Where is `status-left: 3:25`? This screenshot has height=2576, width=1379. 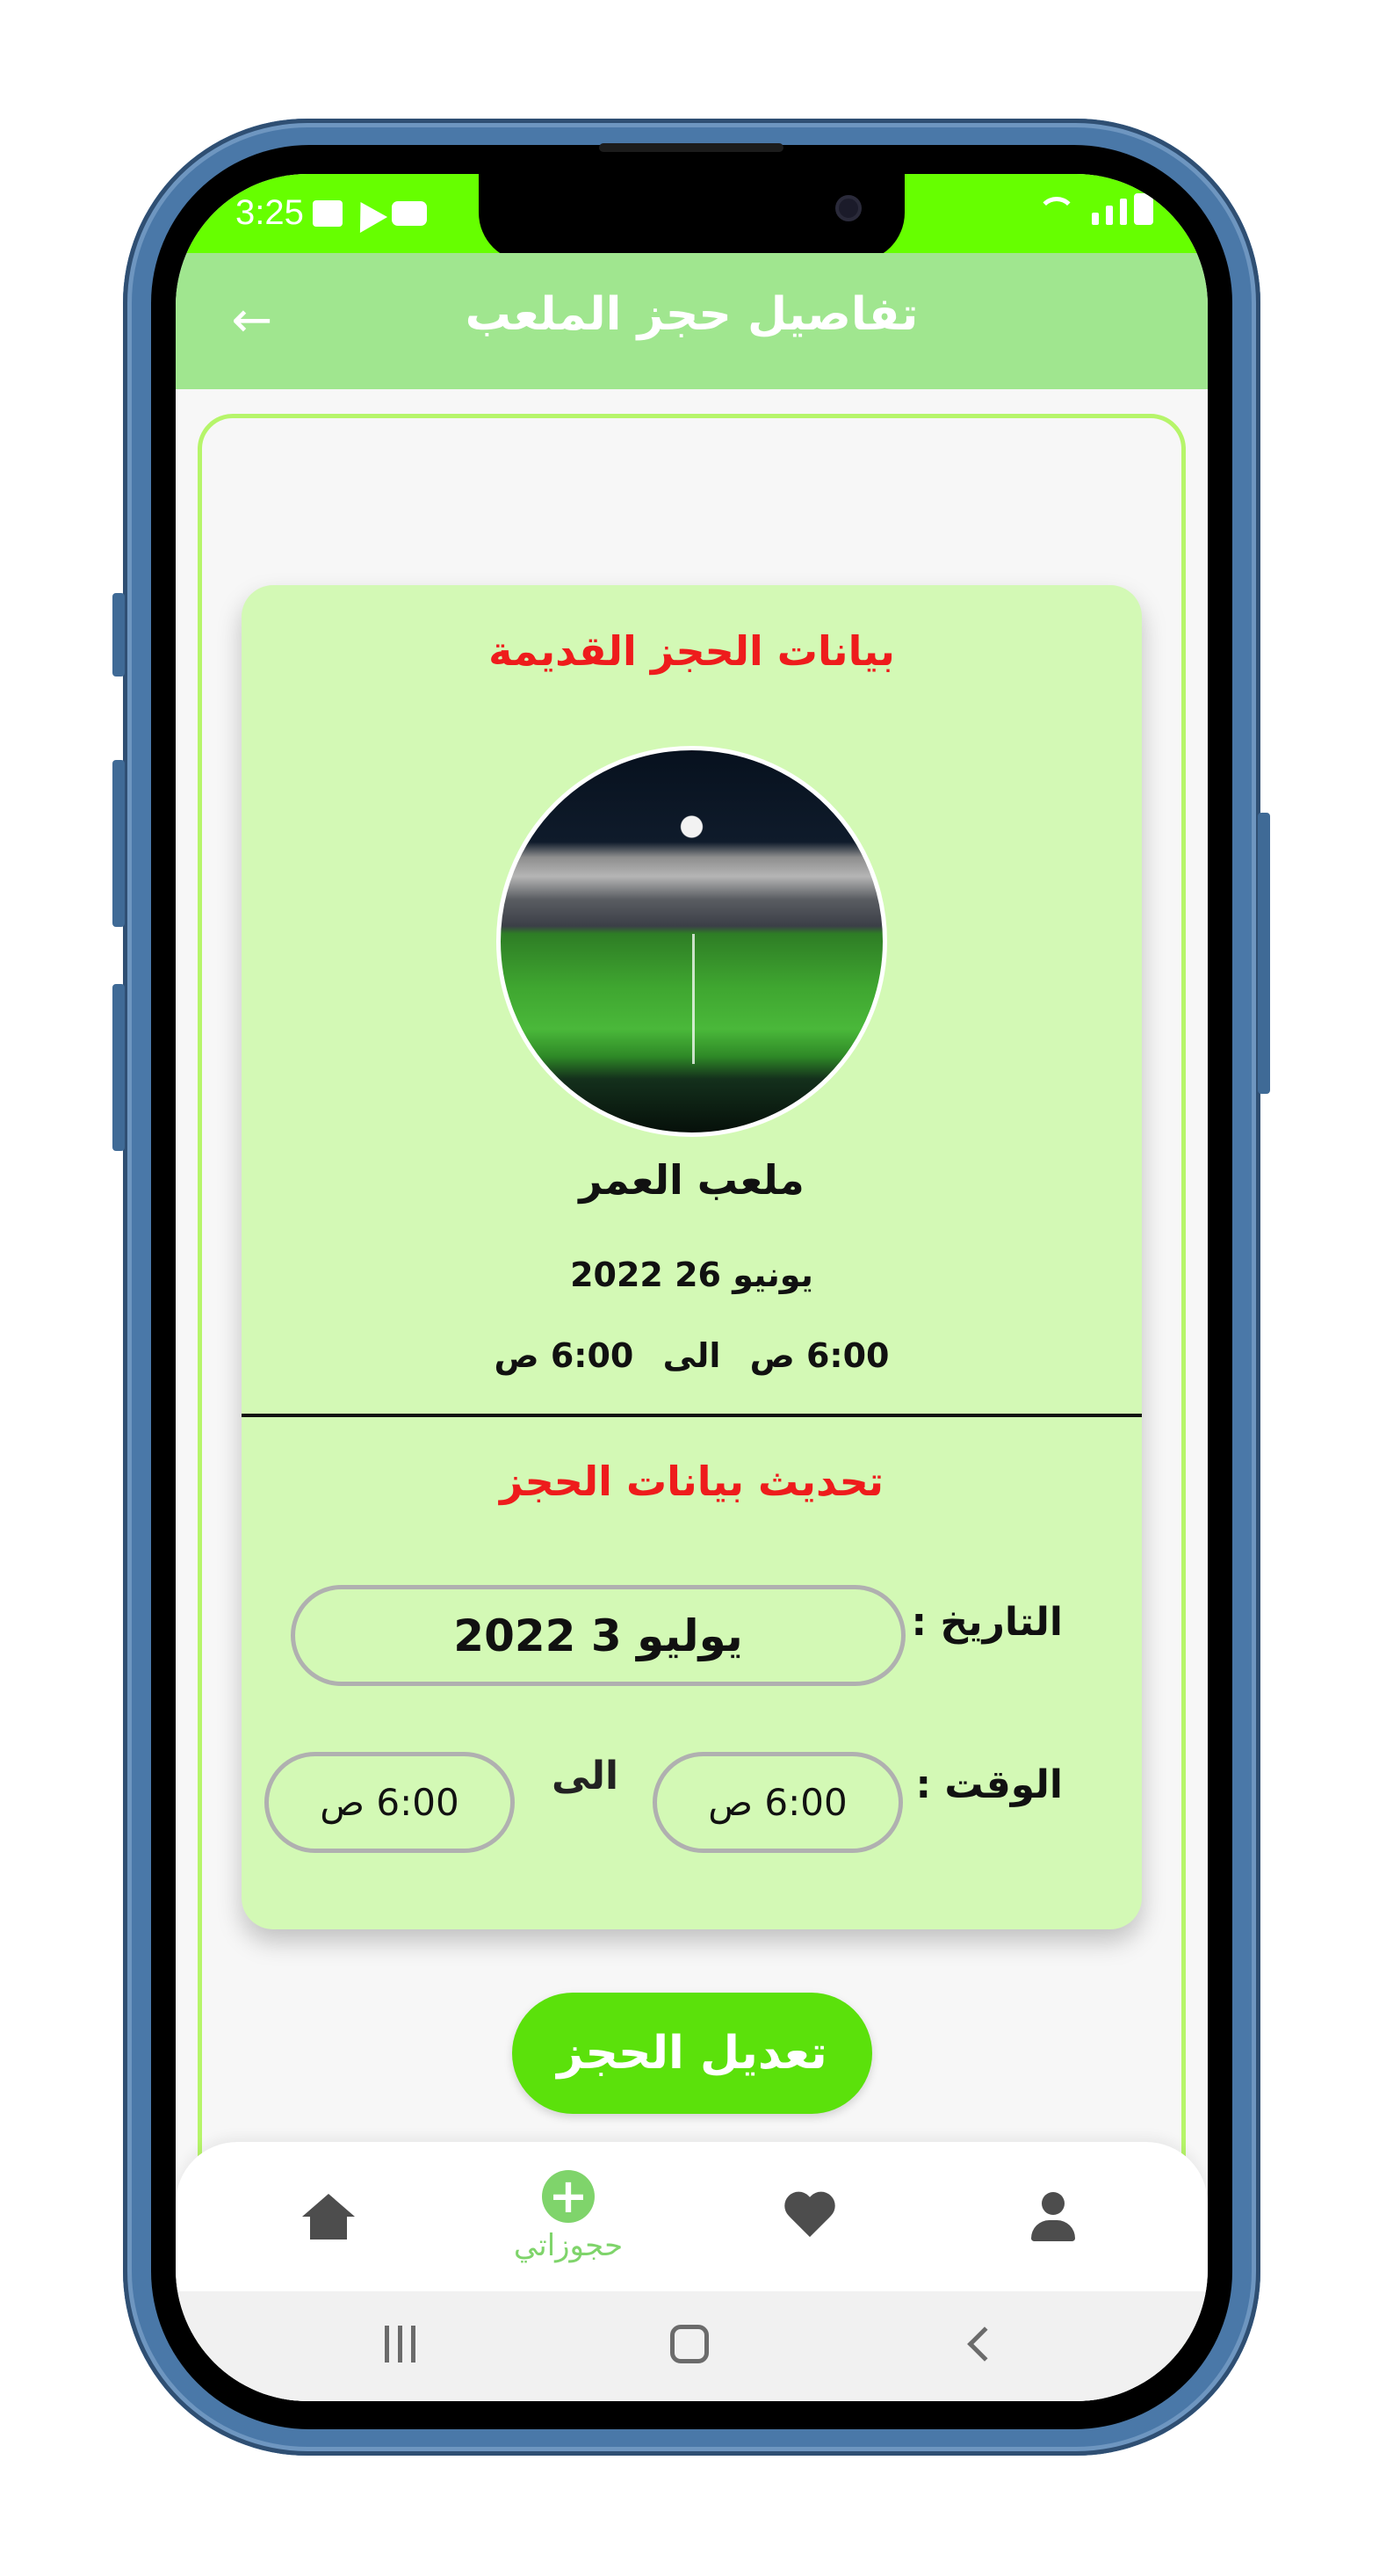
status-left: 3:25 is located at coordinates (331, 213).